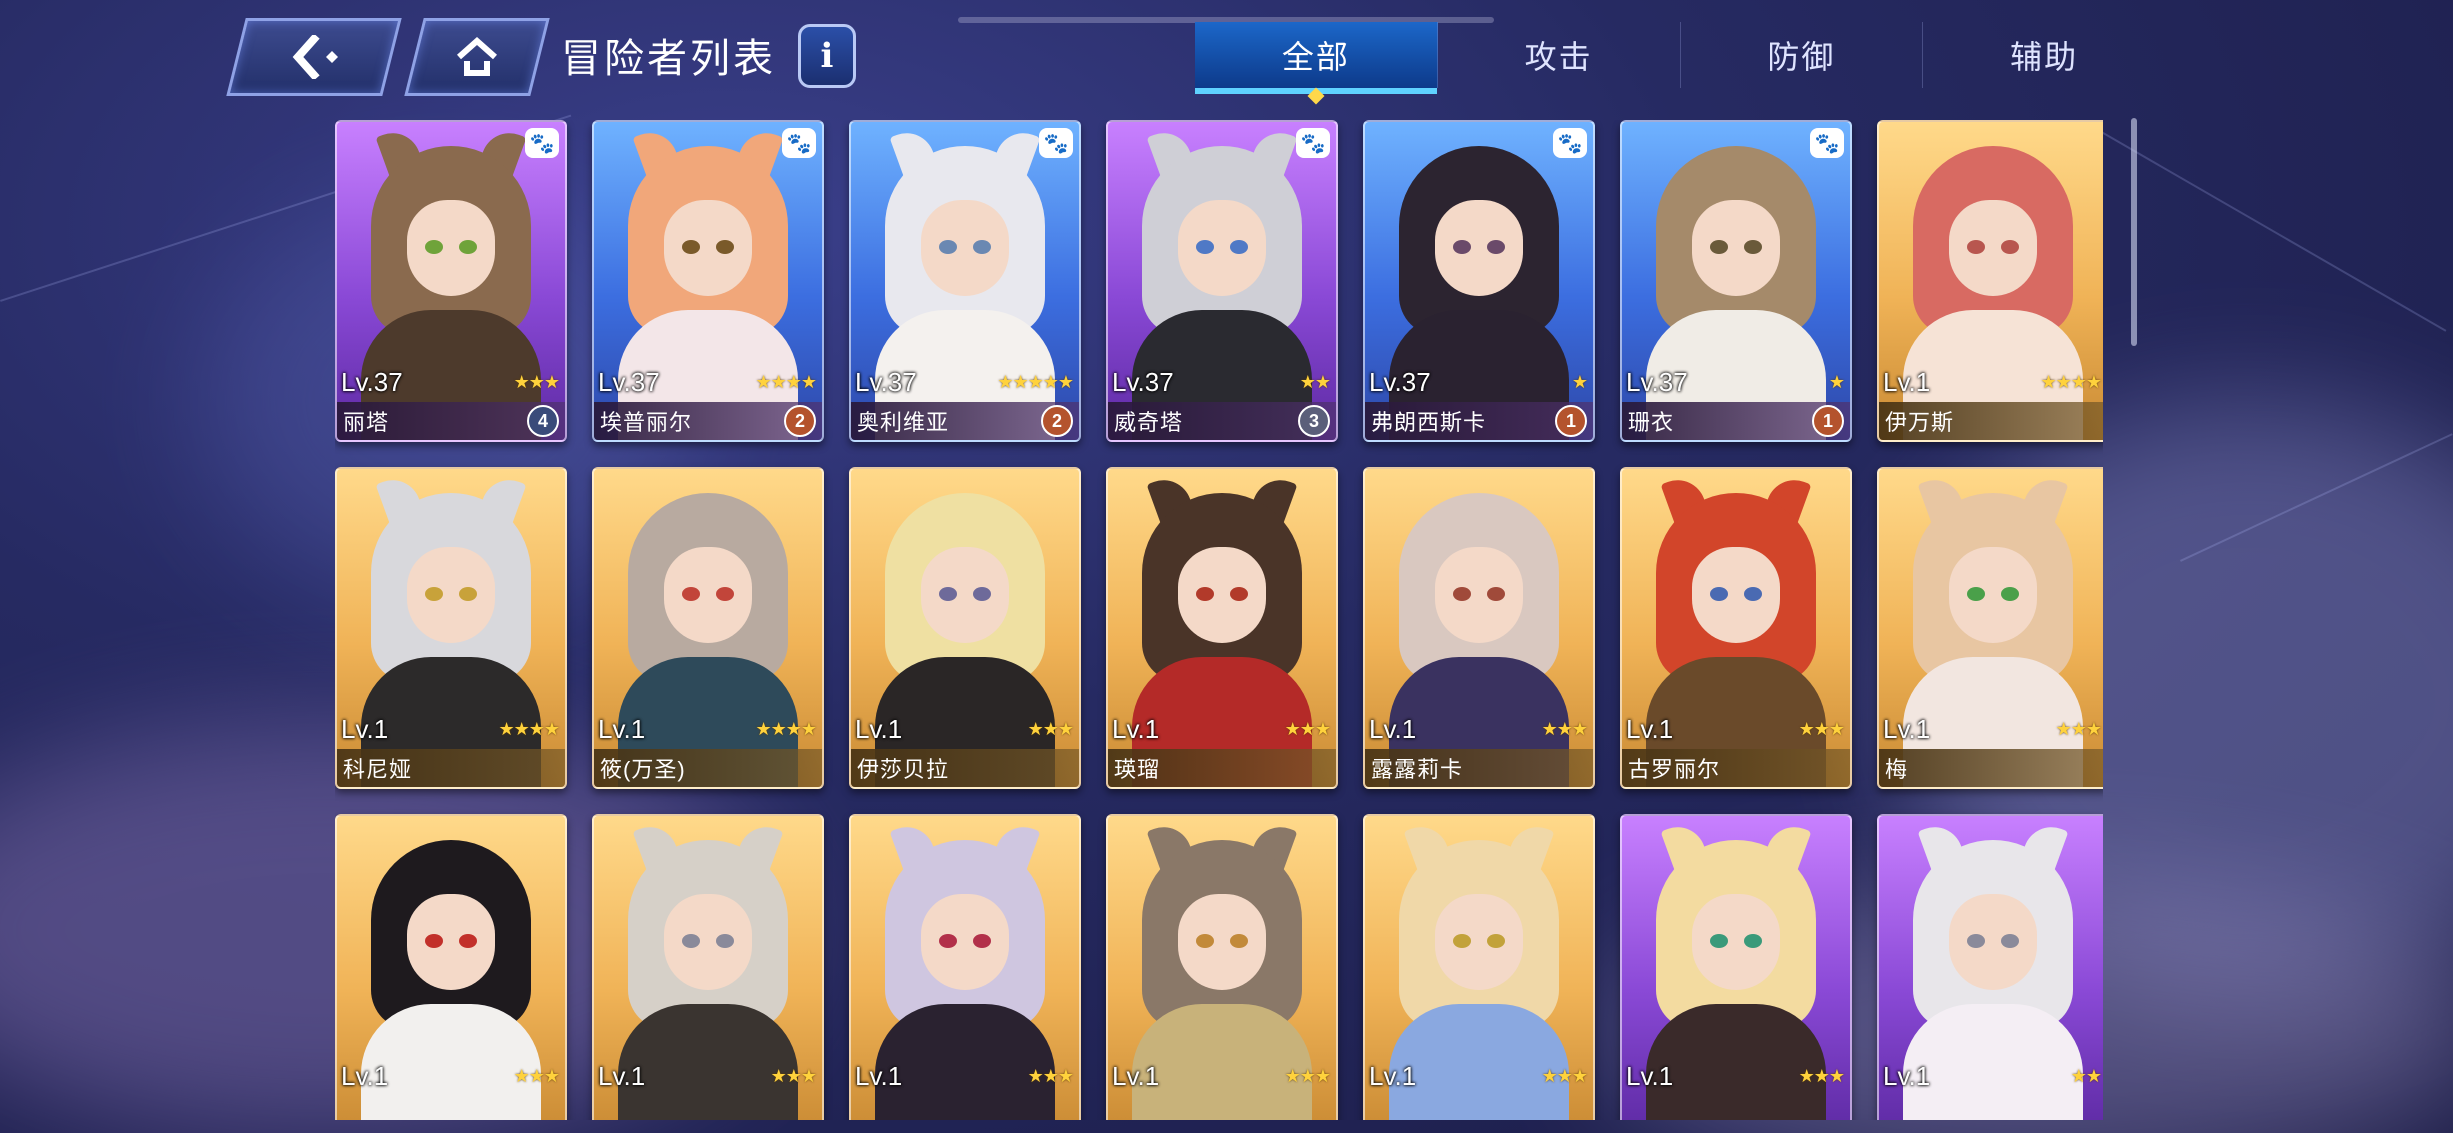 The image size is (2453, 1133). I want to click on name-bar: 弗朗西斯卡 1, so click(1479, 421).